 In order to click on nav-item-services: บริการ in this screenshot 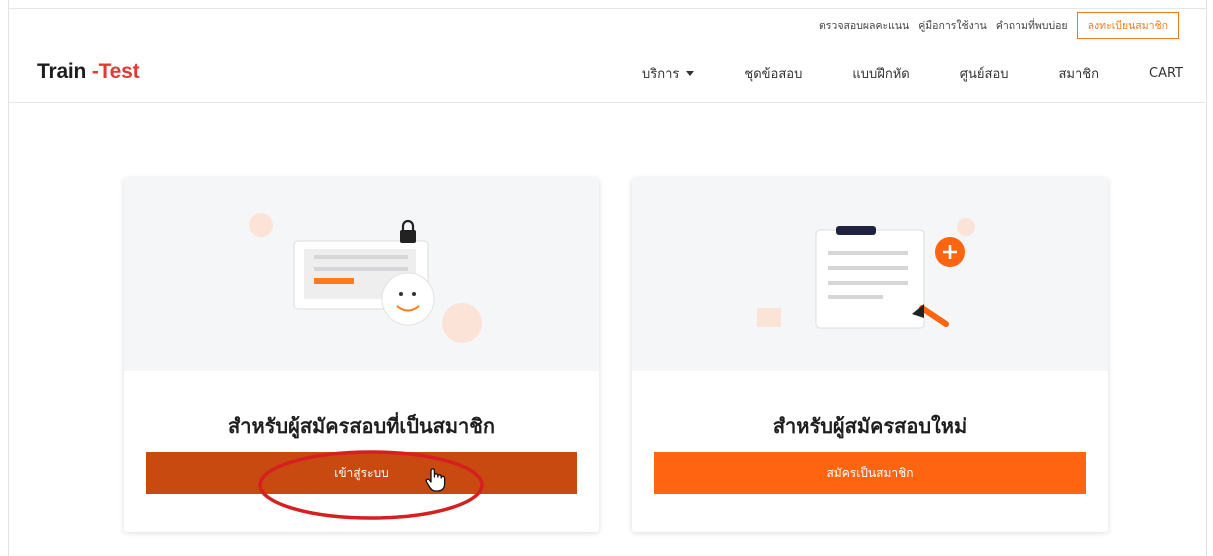, I will do `click(668, 73)`.